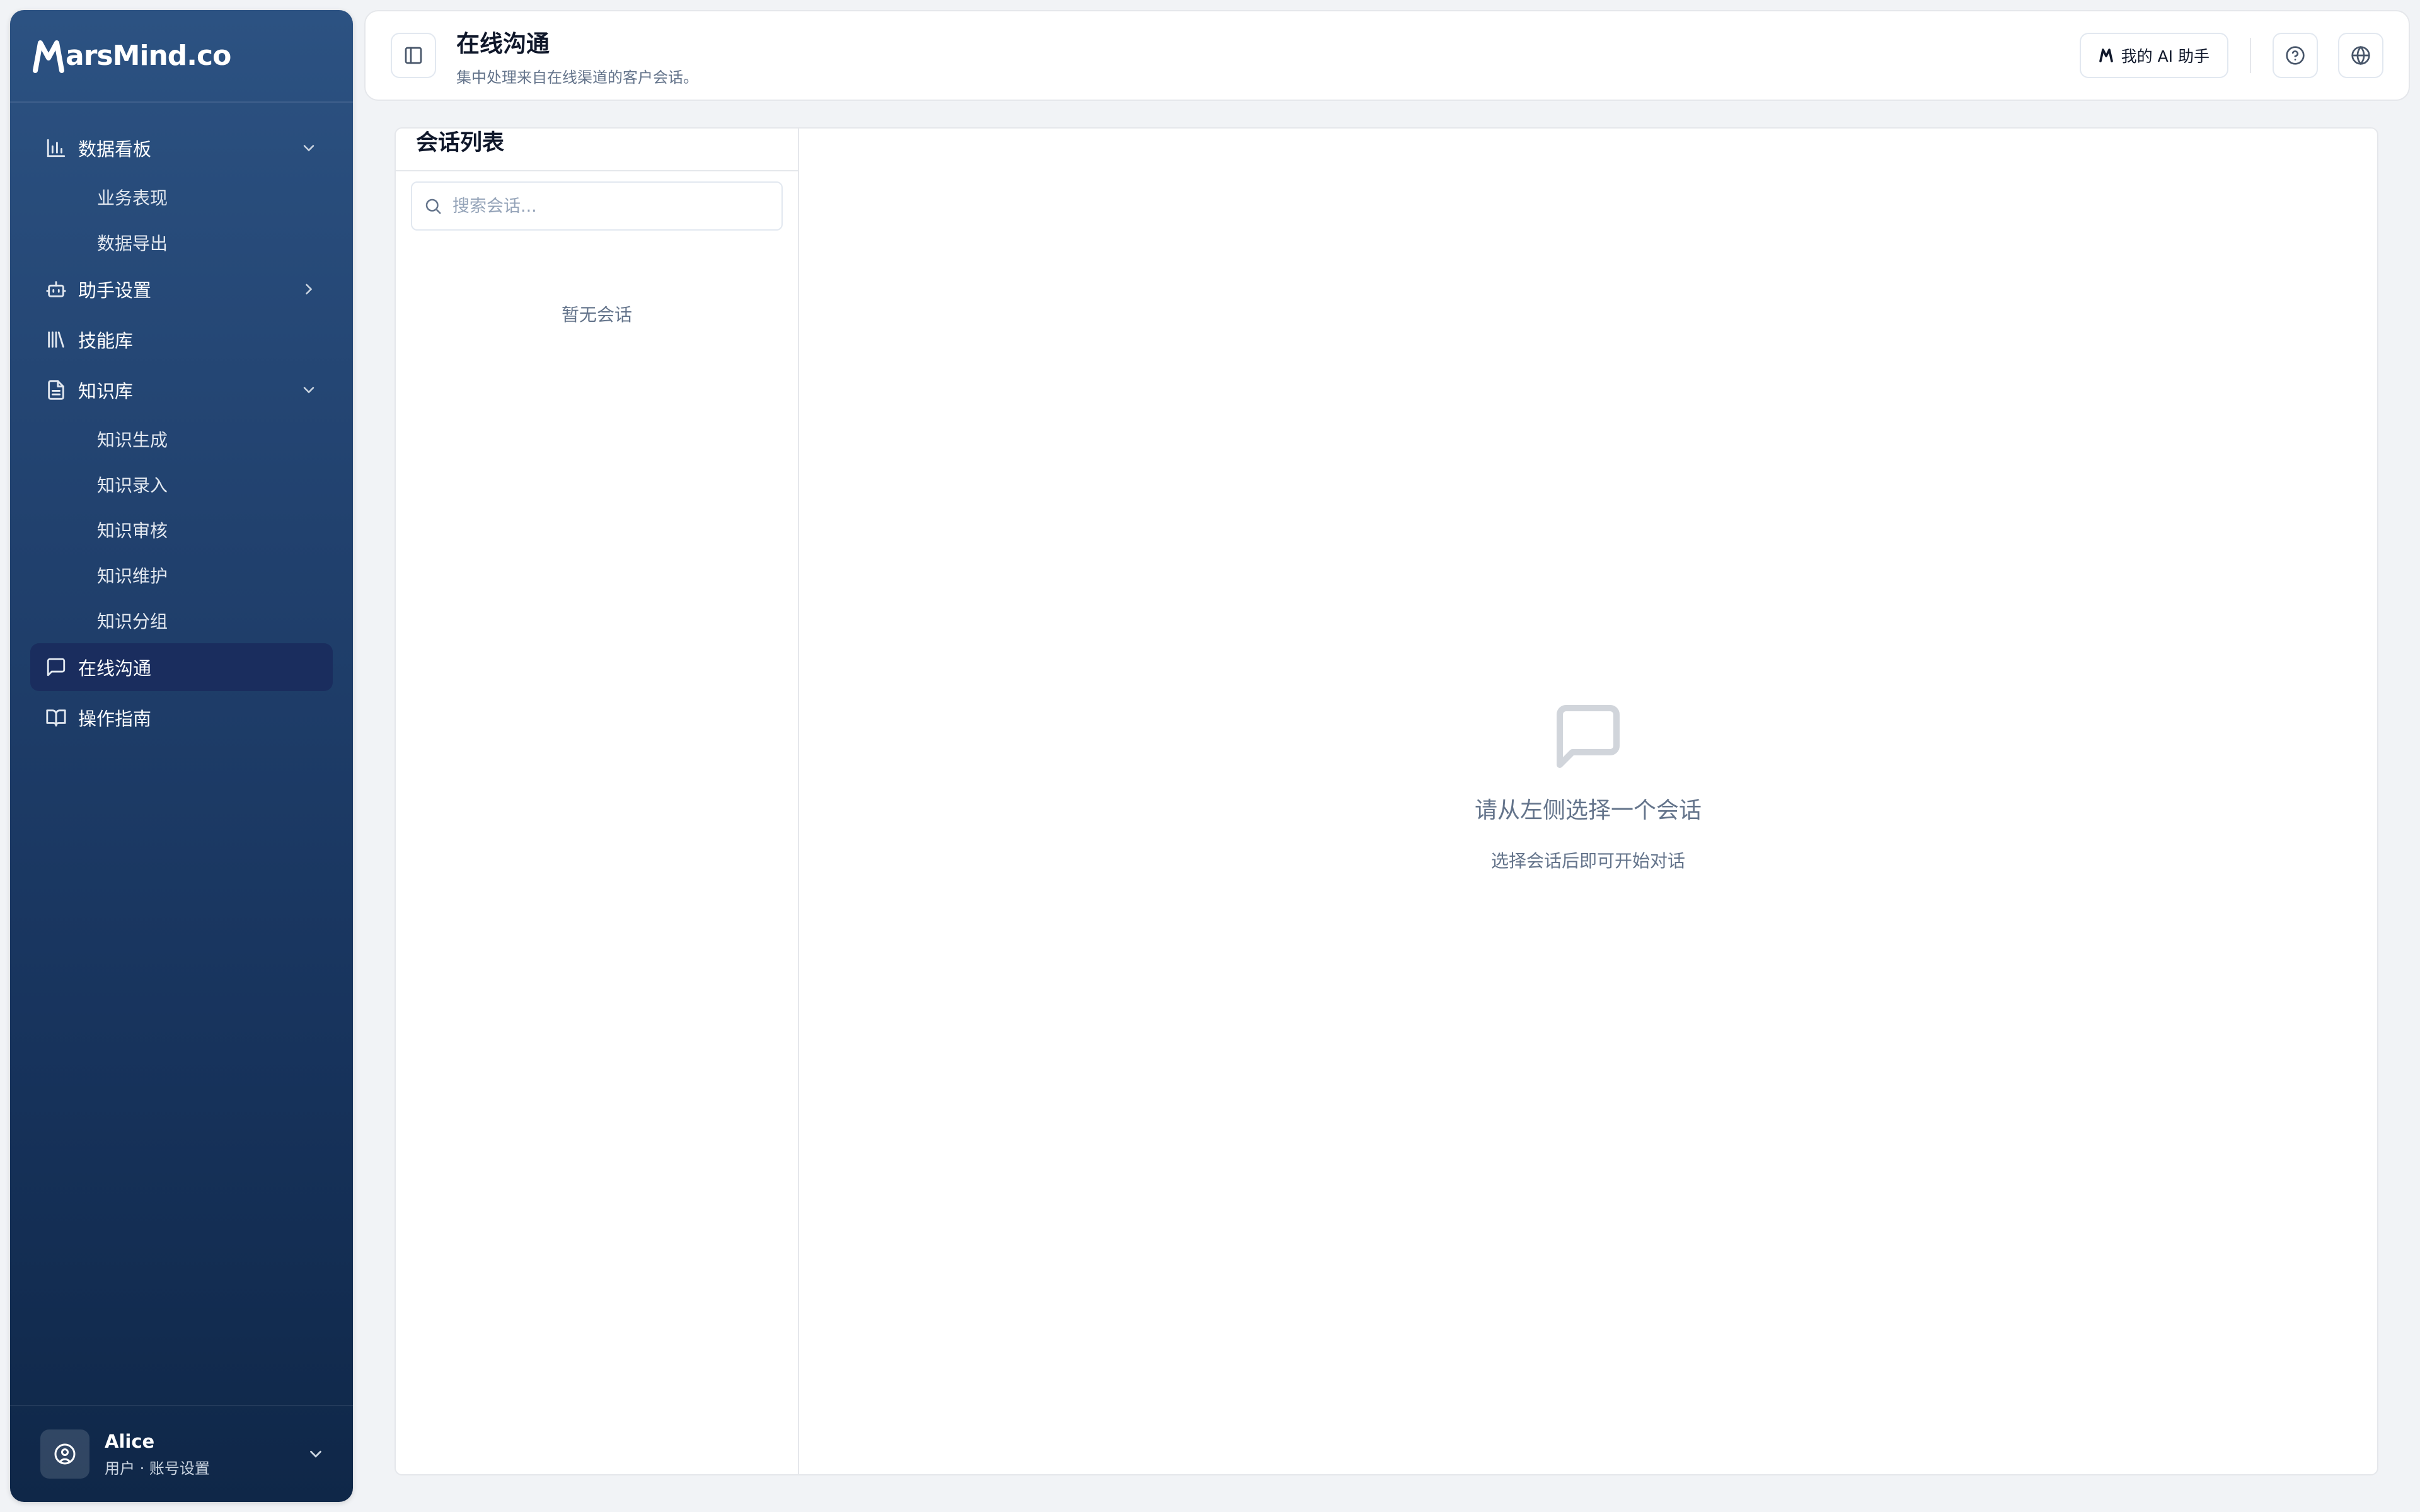 The width and height of the screenshot is (2420, 1512). I want to click on sidebar-subitem-knowledge-maintain: 知识维护, so click(181, 575).